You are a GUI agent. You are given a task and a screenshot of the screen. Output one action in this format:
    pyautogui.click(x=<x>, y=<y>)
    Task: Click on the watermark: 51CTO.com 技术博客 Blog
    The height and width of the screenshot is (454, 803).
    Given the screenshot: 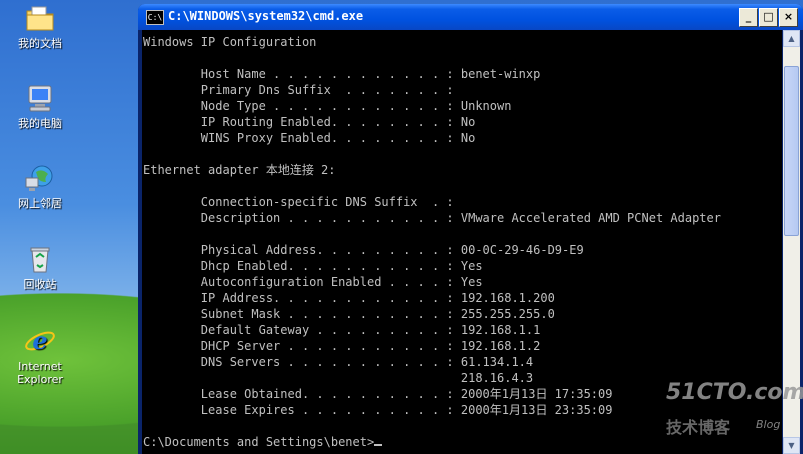 What is the action you would take?
    pyautogui.click(x=731, y=410)
    